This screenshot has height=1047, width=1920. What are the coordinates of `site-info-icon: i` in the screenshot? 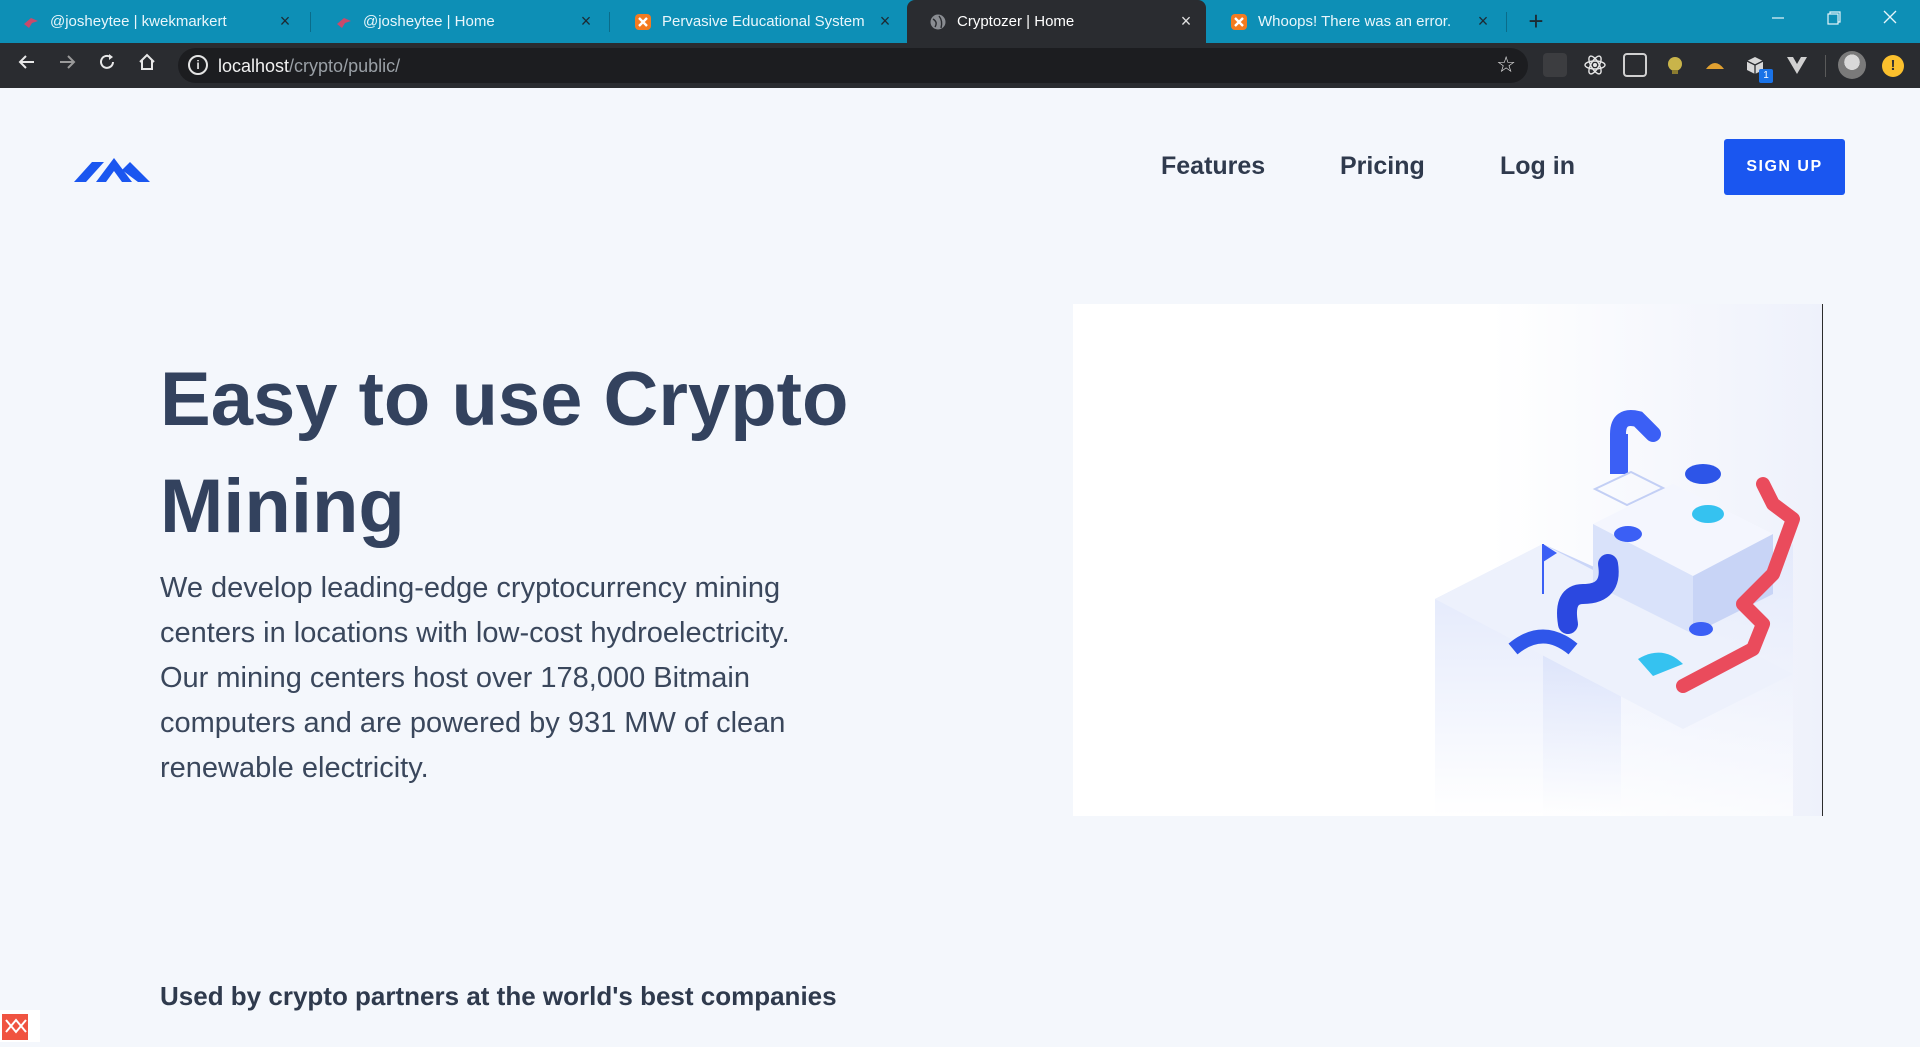 It's located at (198, 65).